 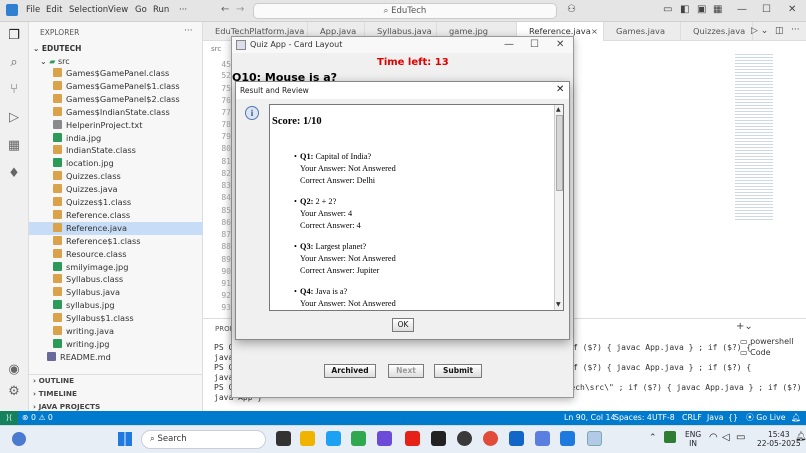 I want to click on file-item: README.md, so click(x=116, y=357).